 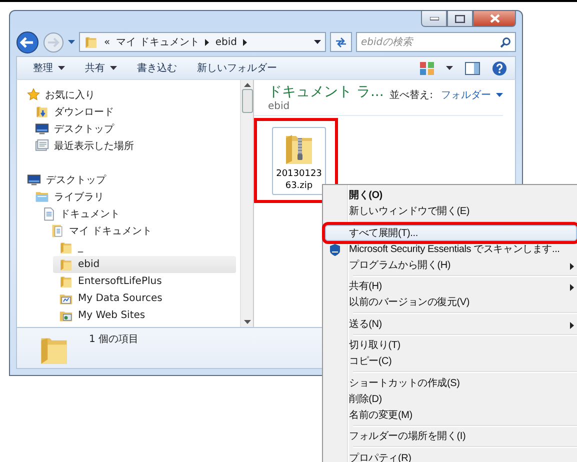 What do you see at coordinates (144, 298) in the screenshot?
I see `sidebar-item: My Data Sources` at bounding box center [144, 298].